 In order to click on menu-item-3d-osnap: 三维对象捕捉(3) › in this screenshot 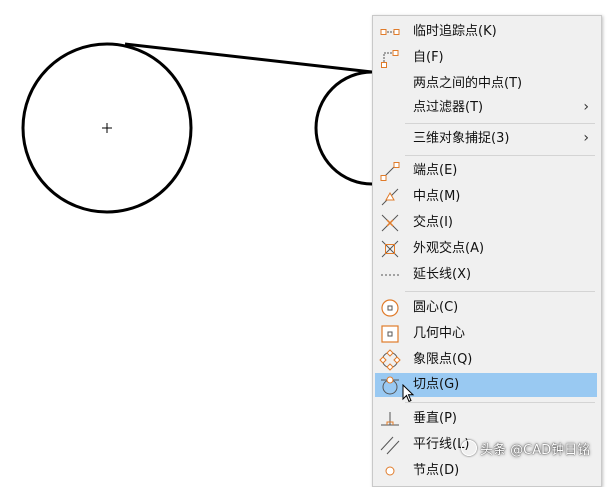, I will do `click(486, 139)`.